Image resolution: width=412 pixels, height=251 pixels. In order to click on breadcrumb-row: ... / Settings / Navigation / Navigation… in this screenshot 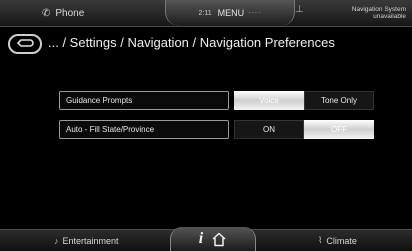, I will do `click(206, 43)`.